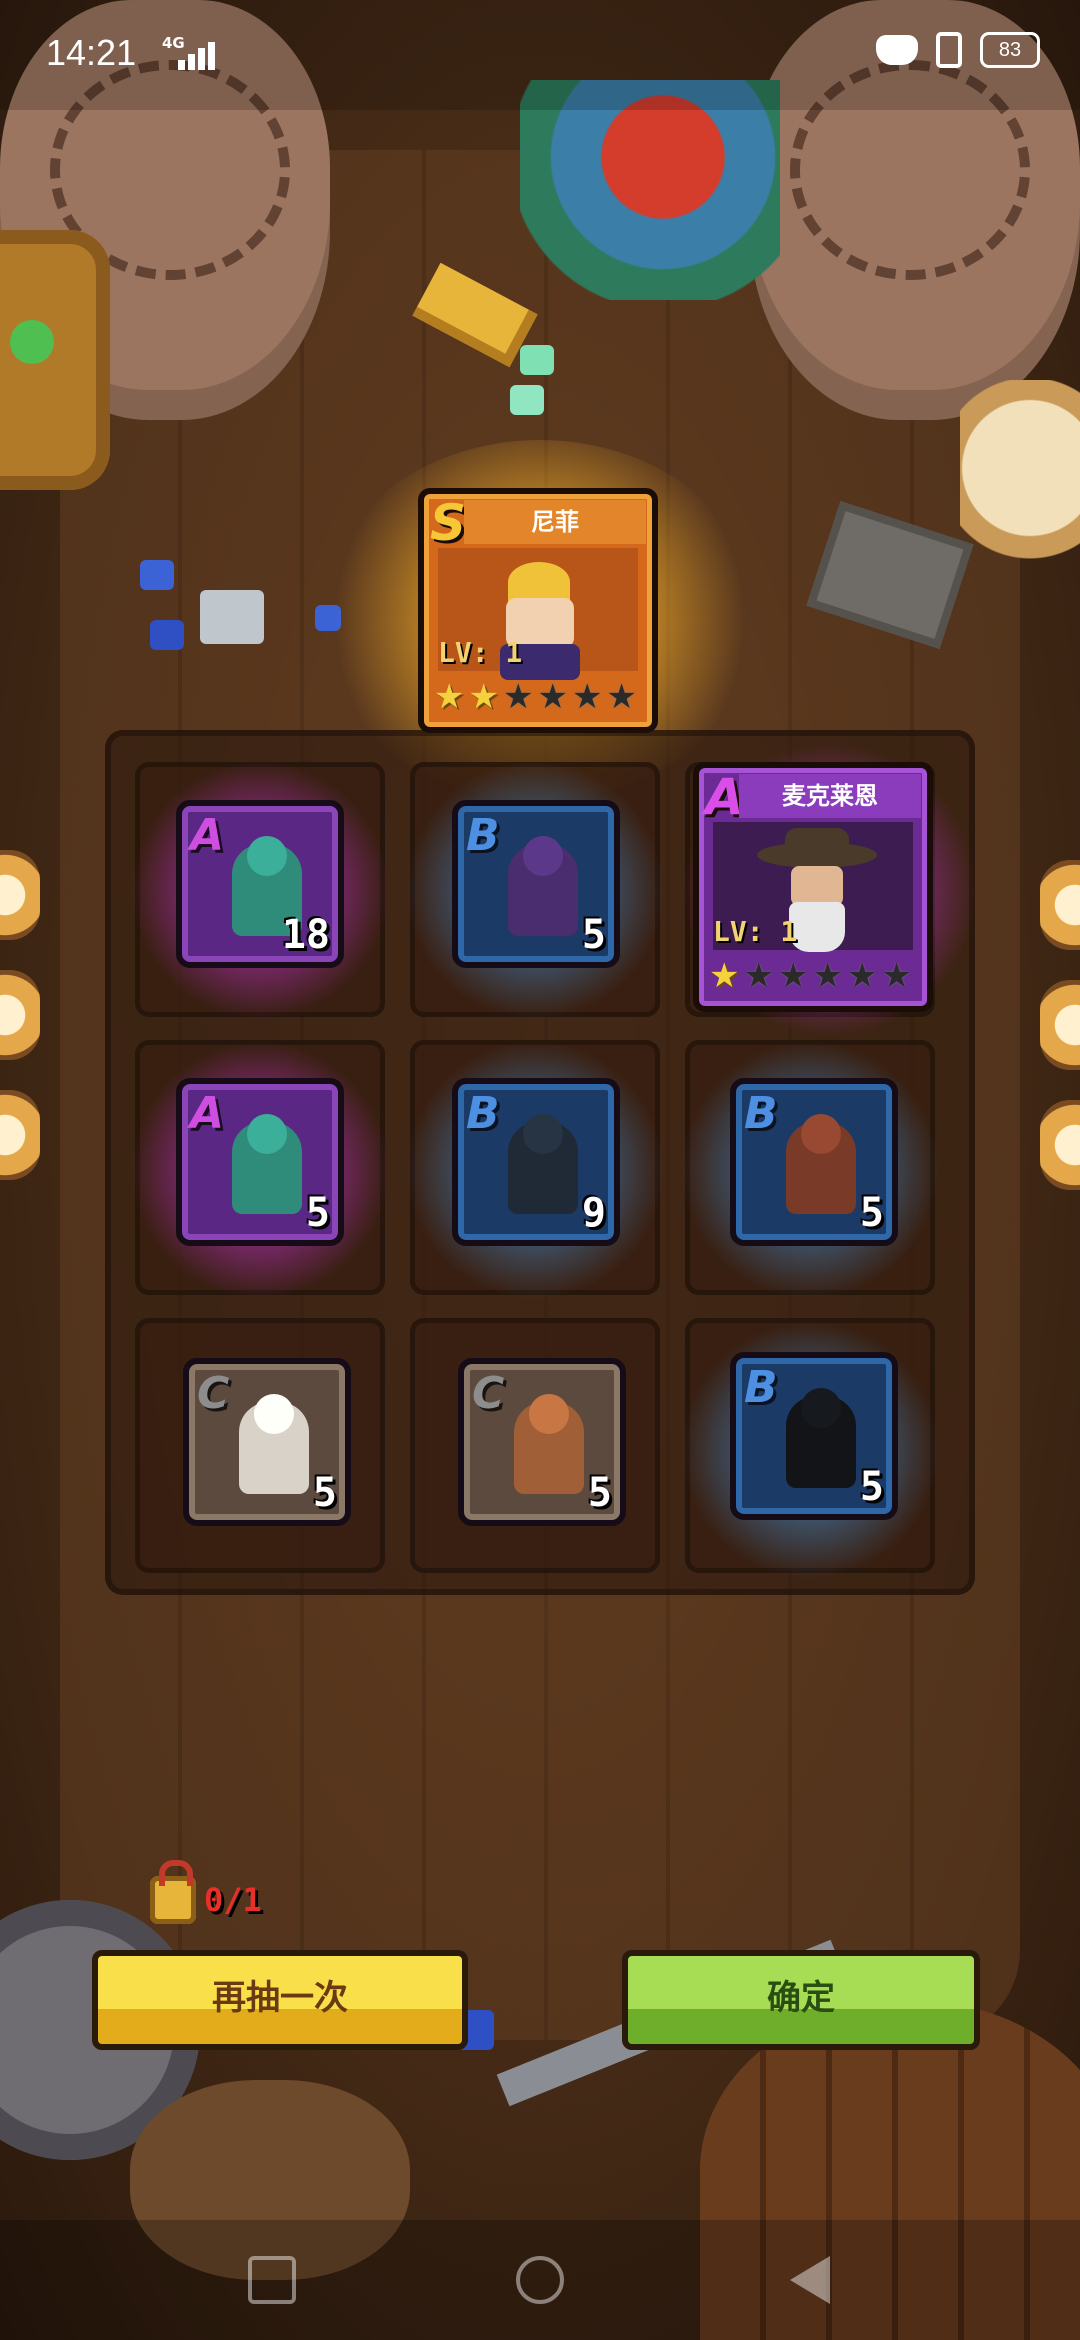  Describe the element at coordinates (810, 2280) in the screenshot. I see `back-button` at that location.